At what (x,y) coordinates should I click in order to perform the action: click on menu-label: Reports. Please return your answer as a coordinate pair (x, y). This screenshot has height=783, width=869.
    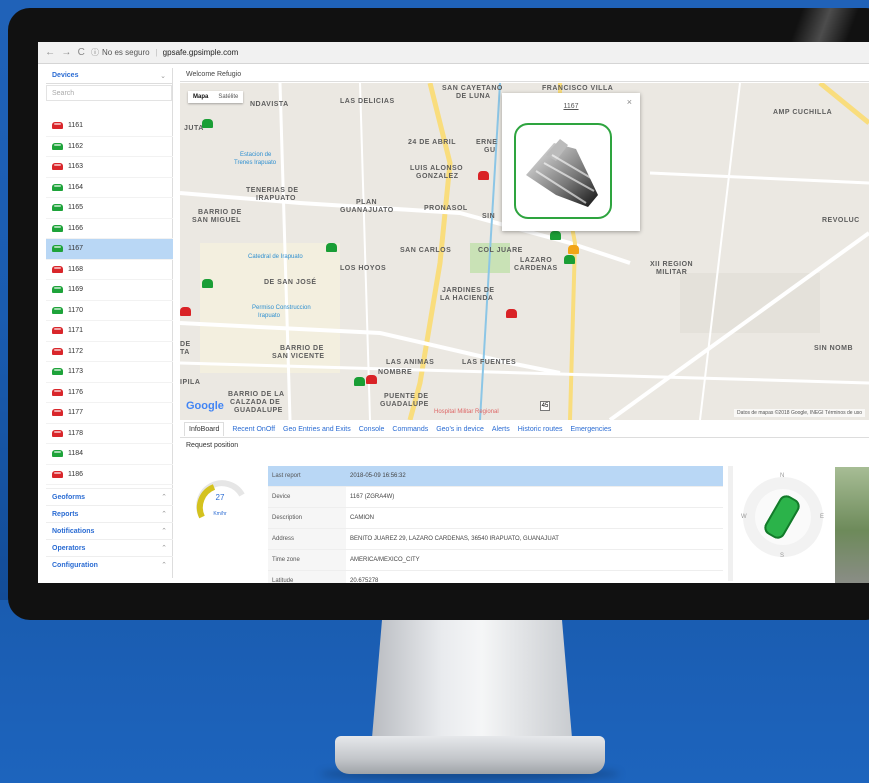
    Looking at the image, I should click on (65, 514).